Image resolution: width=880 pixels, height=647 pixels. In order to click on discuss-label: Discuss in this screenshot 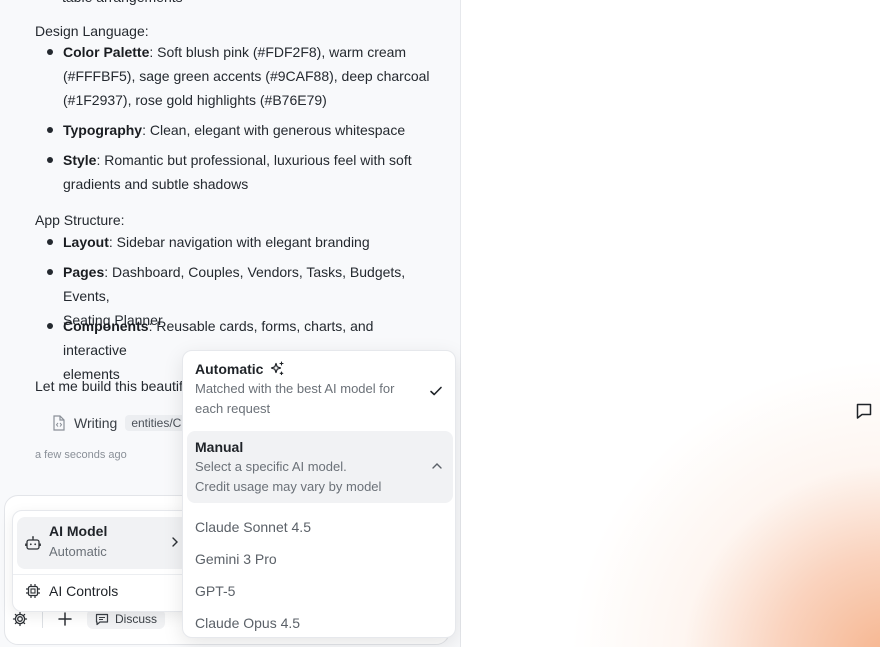, I will do `click(136, 619)`.